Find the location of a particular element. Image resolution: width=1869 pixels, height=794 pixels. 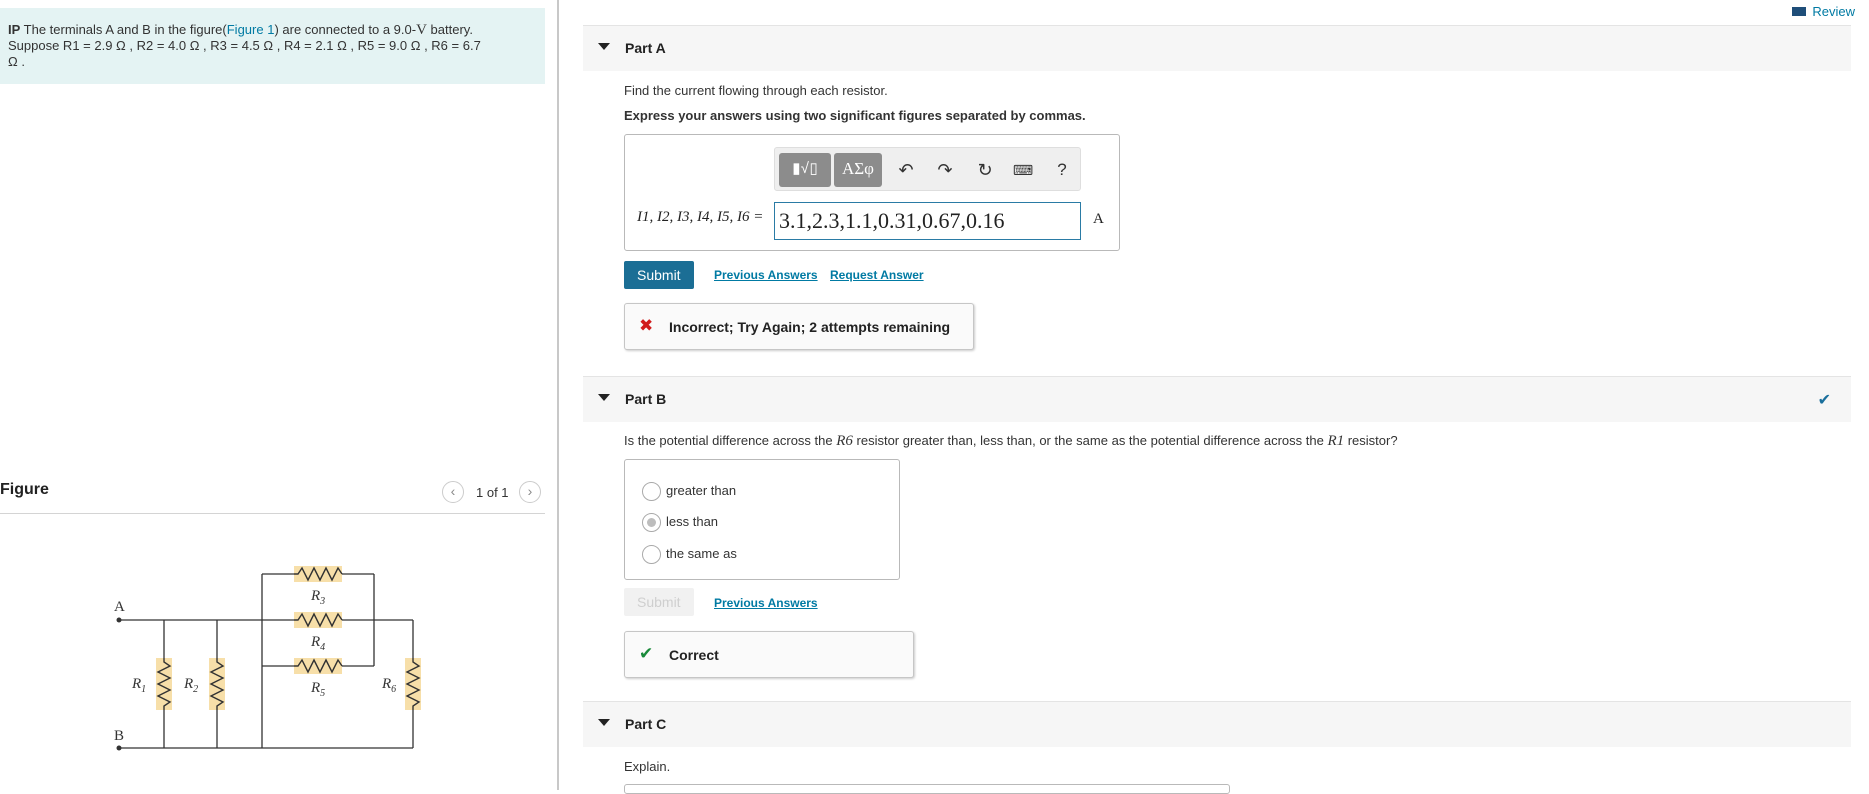

figure-header: Figure ‹ 1 of 1 › is located at coordinates (272, 496).